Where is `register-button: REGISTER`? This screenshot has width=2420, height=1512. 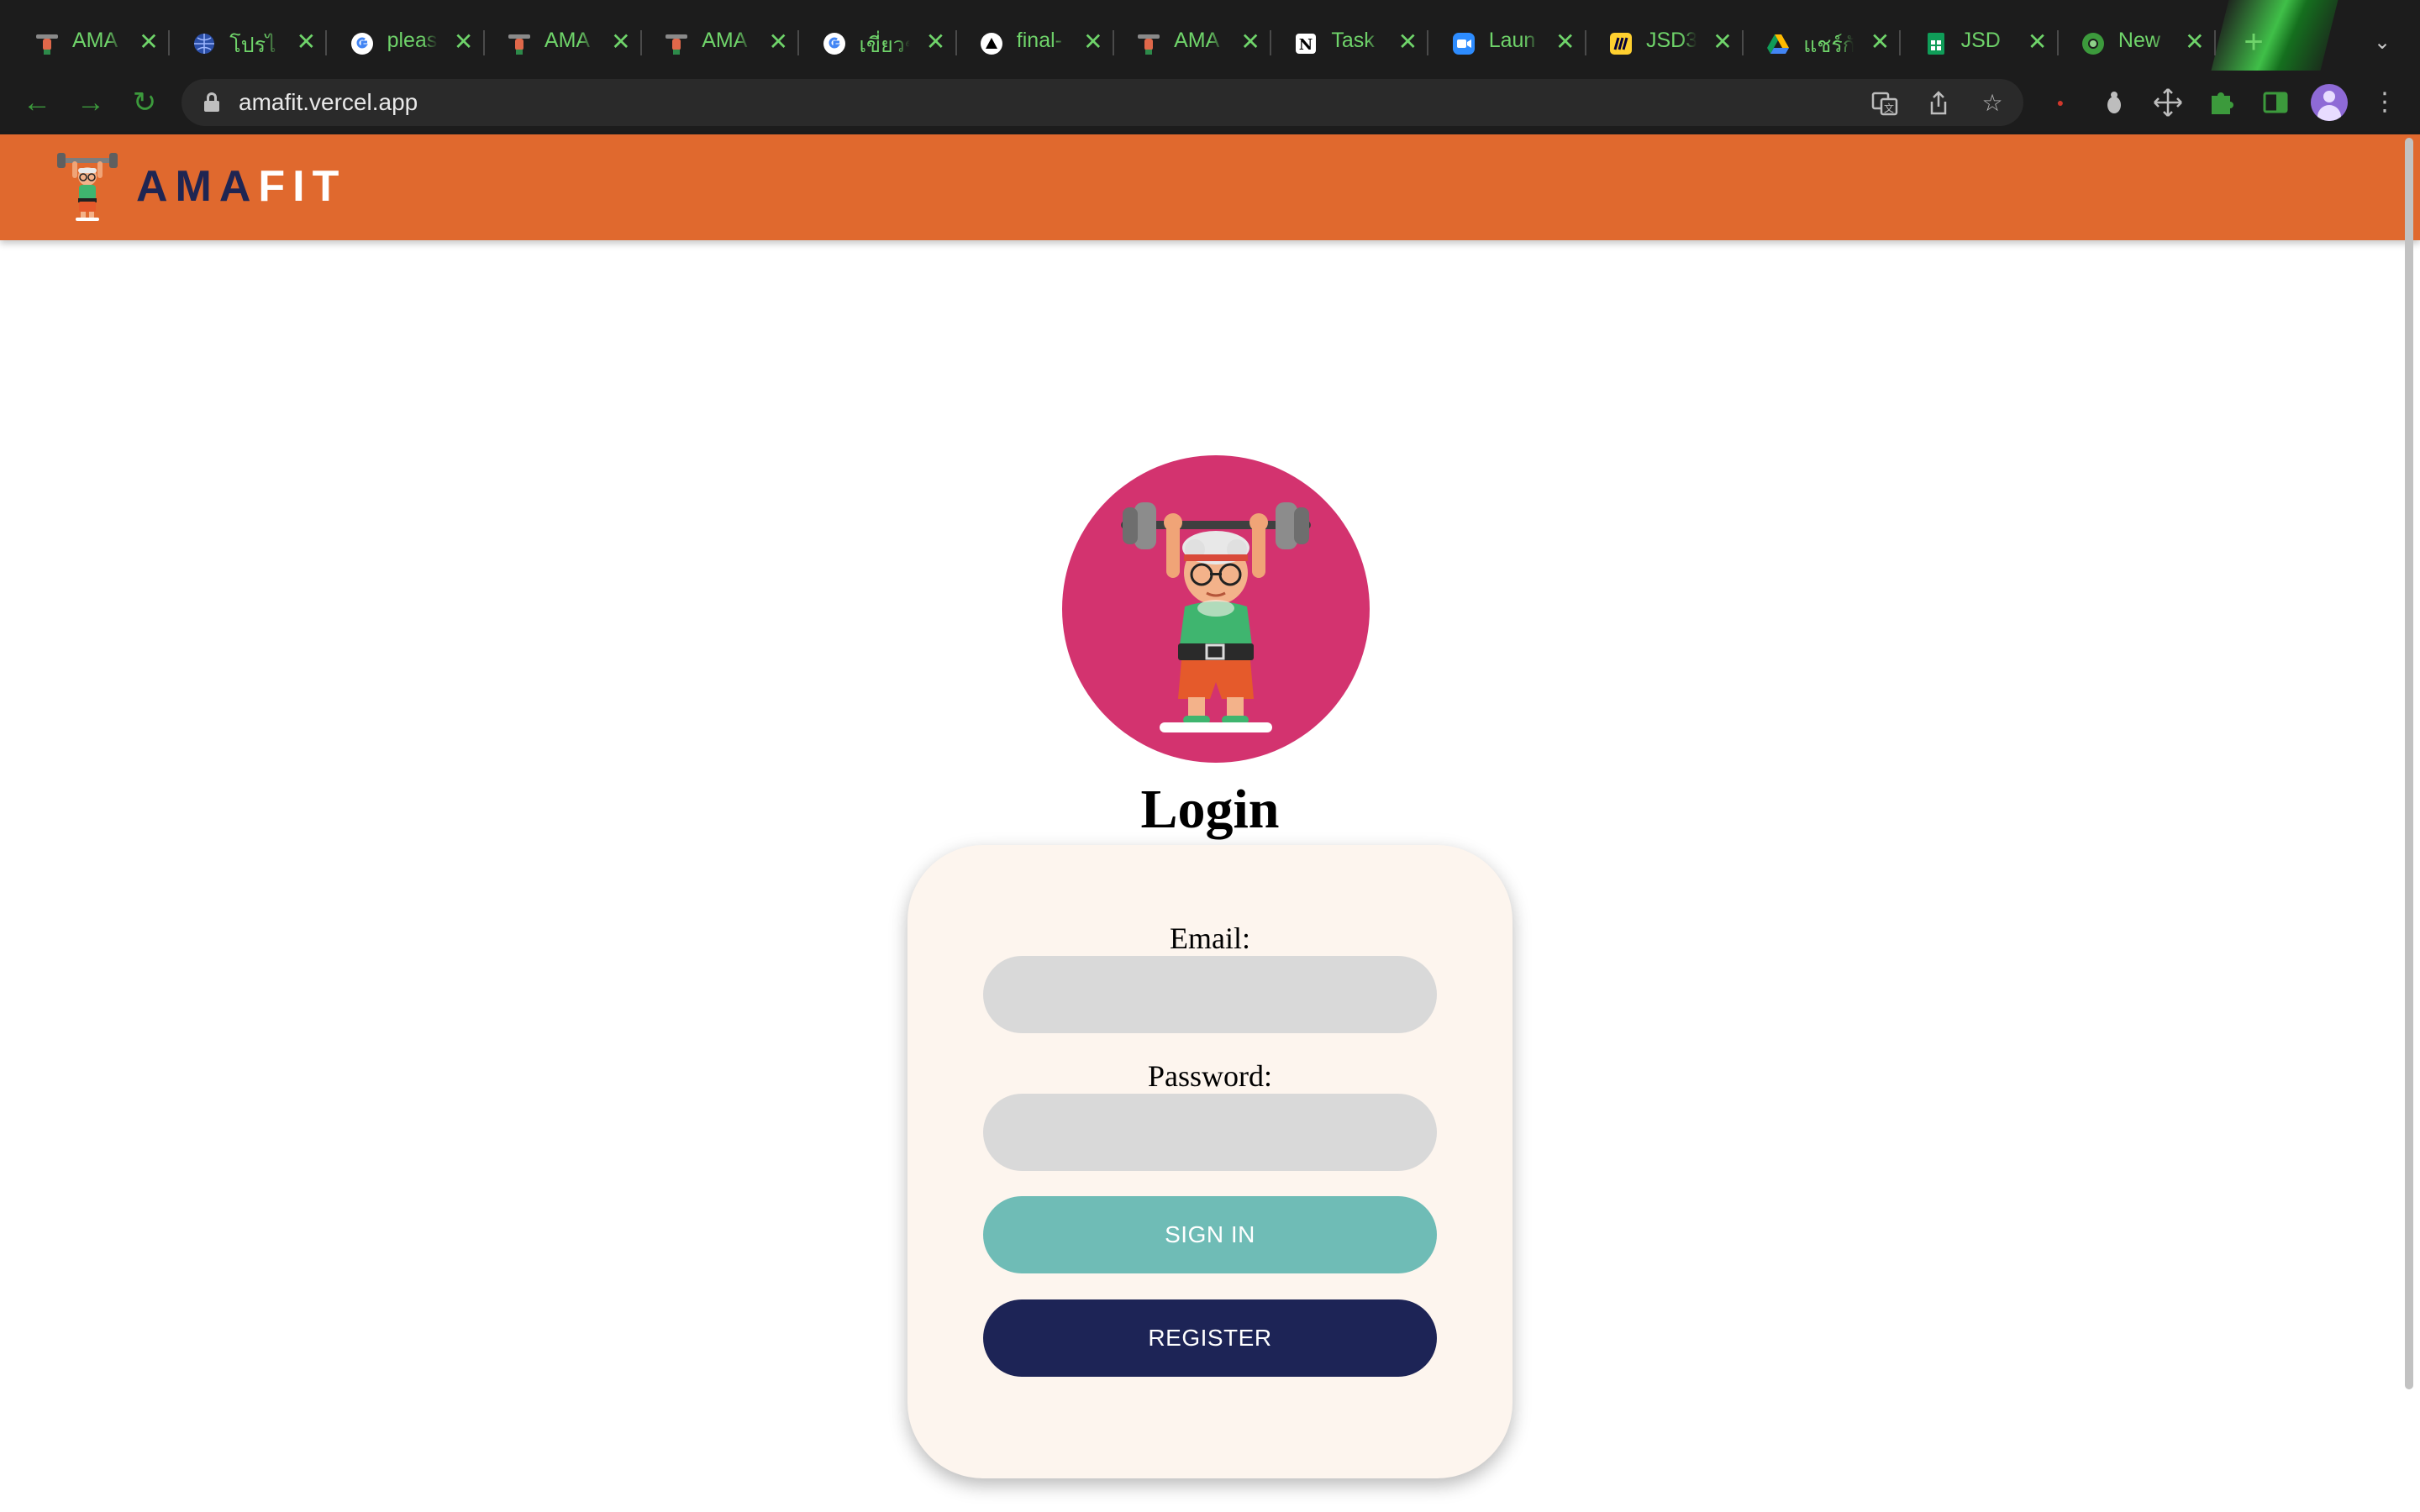 register-button: REGISTER is located at coordinates (1210, 1338).